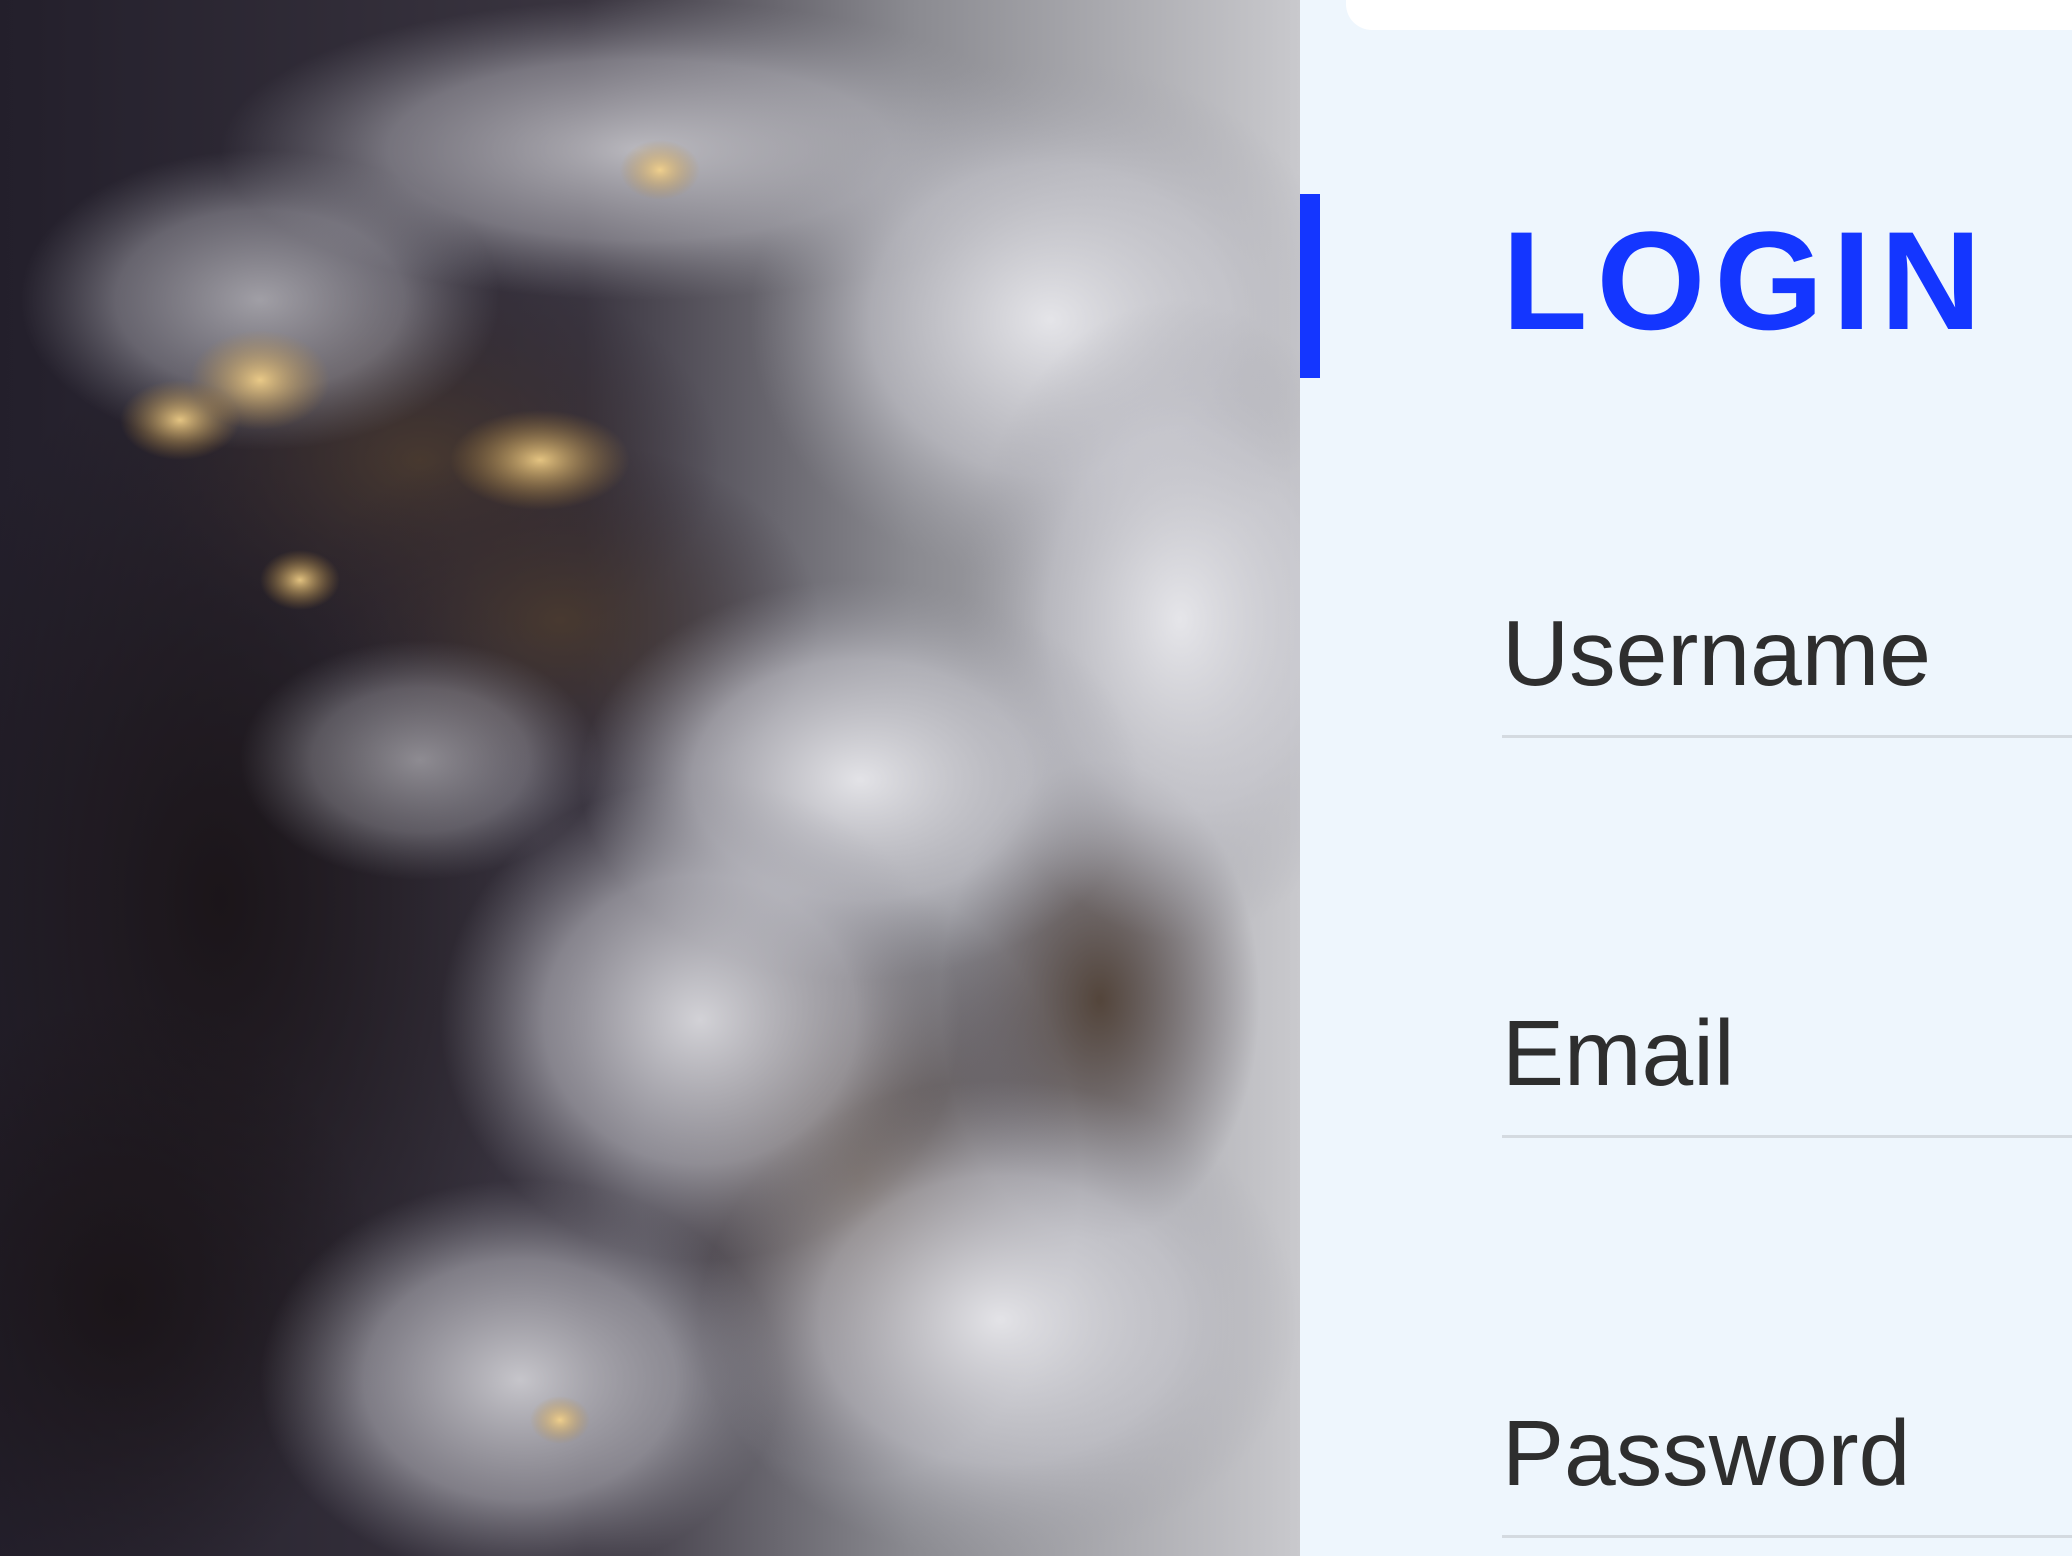 The height and width of the screenshot is (1556, 2072). What do you see at coordinates (1746, 280) in the screenshot?
I see `login-title: LOGIN` at bounding box center [1746, 280].